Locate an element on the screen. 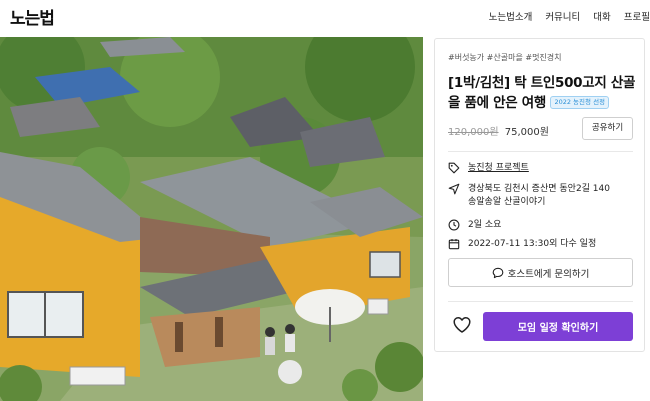  tag-icon is located at coordinates (454, 168).